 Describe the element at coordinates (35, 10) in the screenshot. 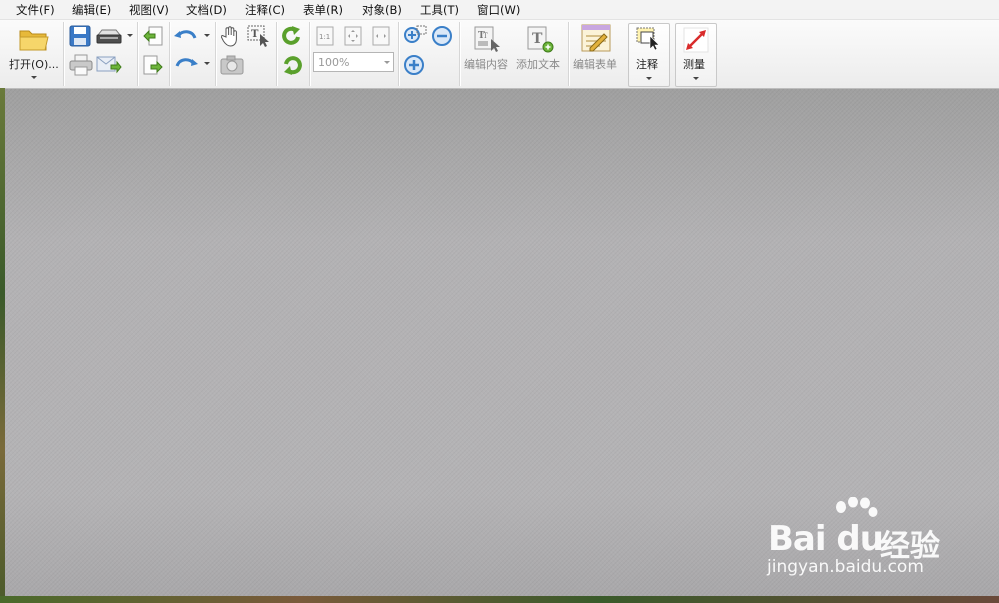

I see `menu-file: 文件(F)` at that location.